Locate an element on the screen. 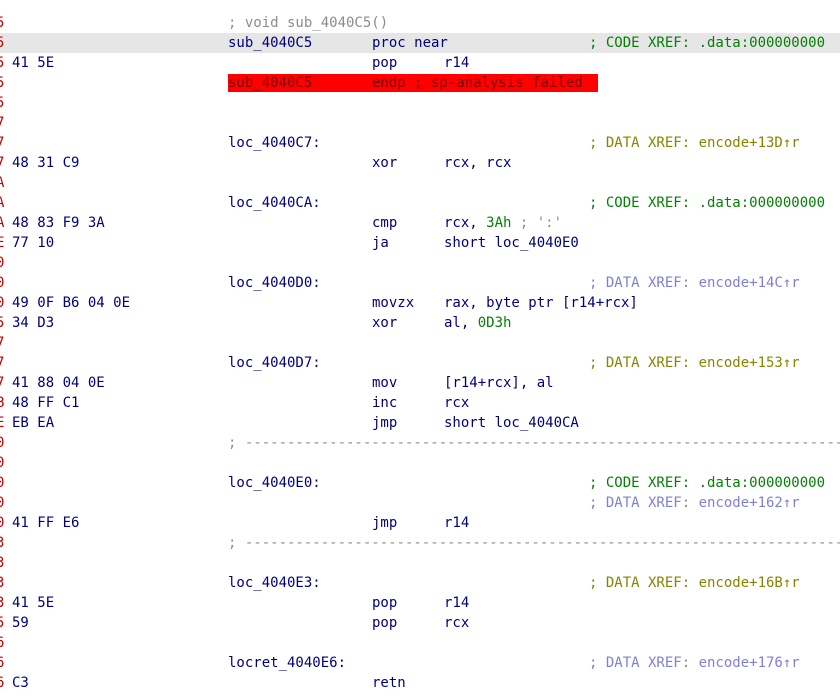  code-label: loc_4040D0: is located at coordinates (274, 283).